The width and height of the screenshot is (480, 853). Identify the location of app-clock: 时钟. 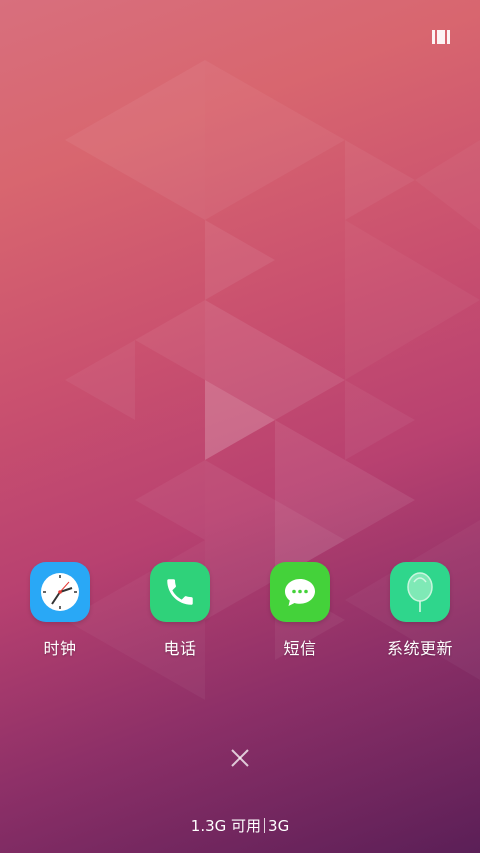
(60, 610).